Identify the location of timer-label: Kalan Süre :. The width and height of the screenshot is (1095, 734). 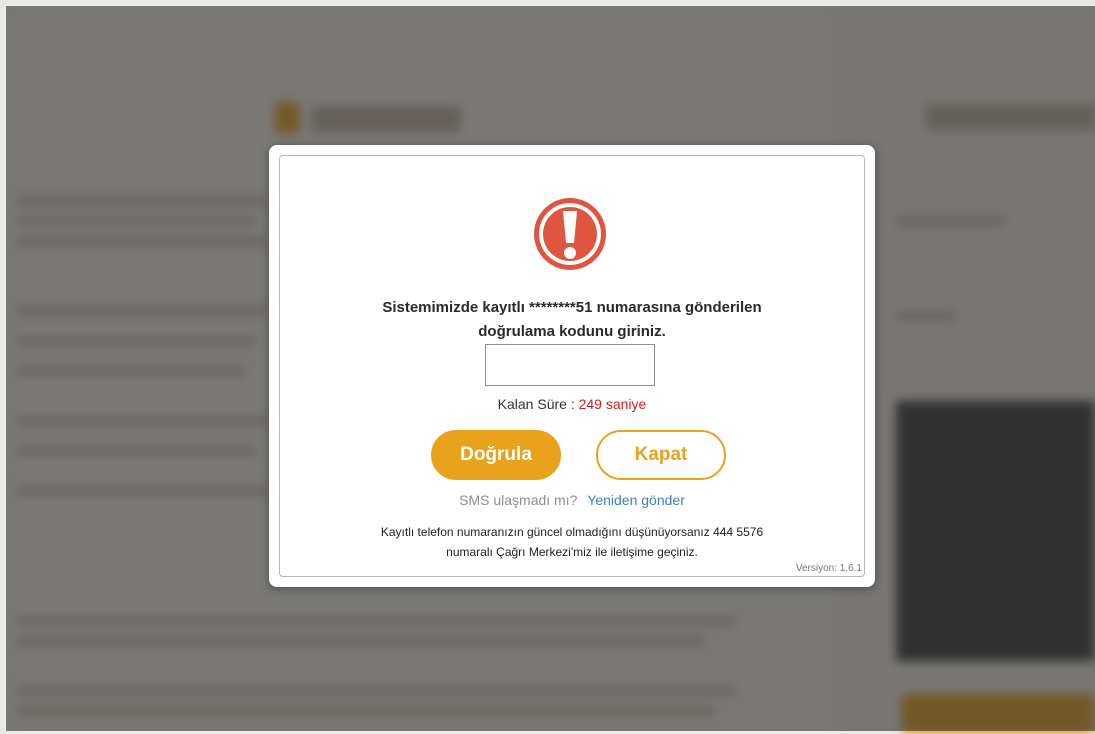
(536, 404).